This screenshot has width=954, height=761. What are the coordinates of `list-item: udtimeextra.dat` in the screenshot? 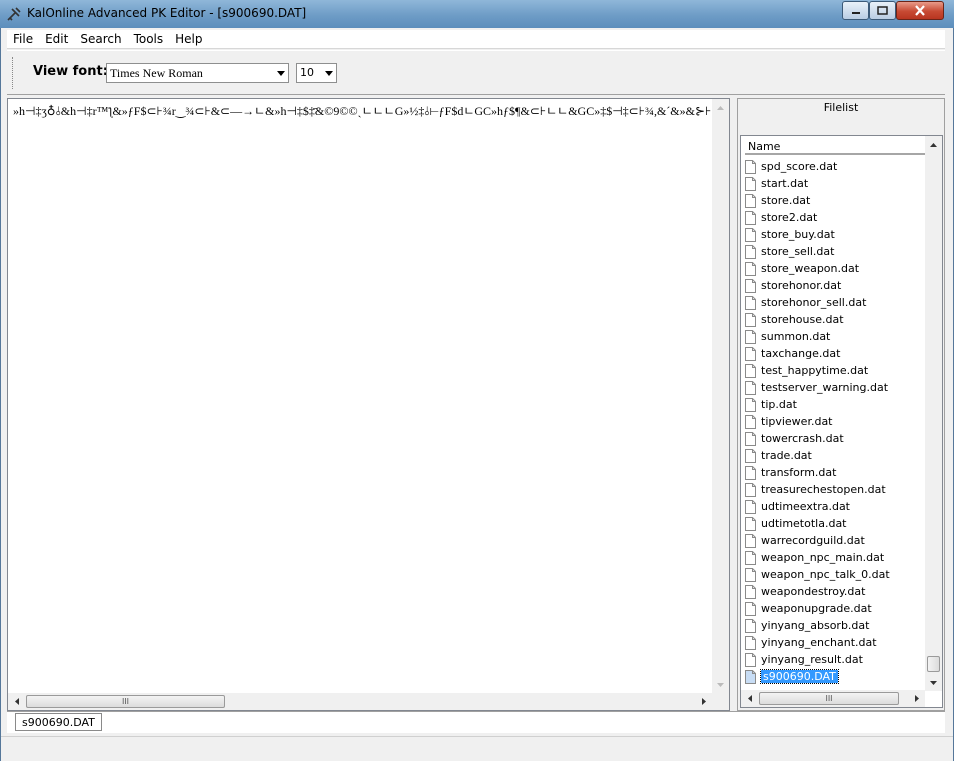 It's located at (835, 506).